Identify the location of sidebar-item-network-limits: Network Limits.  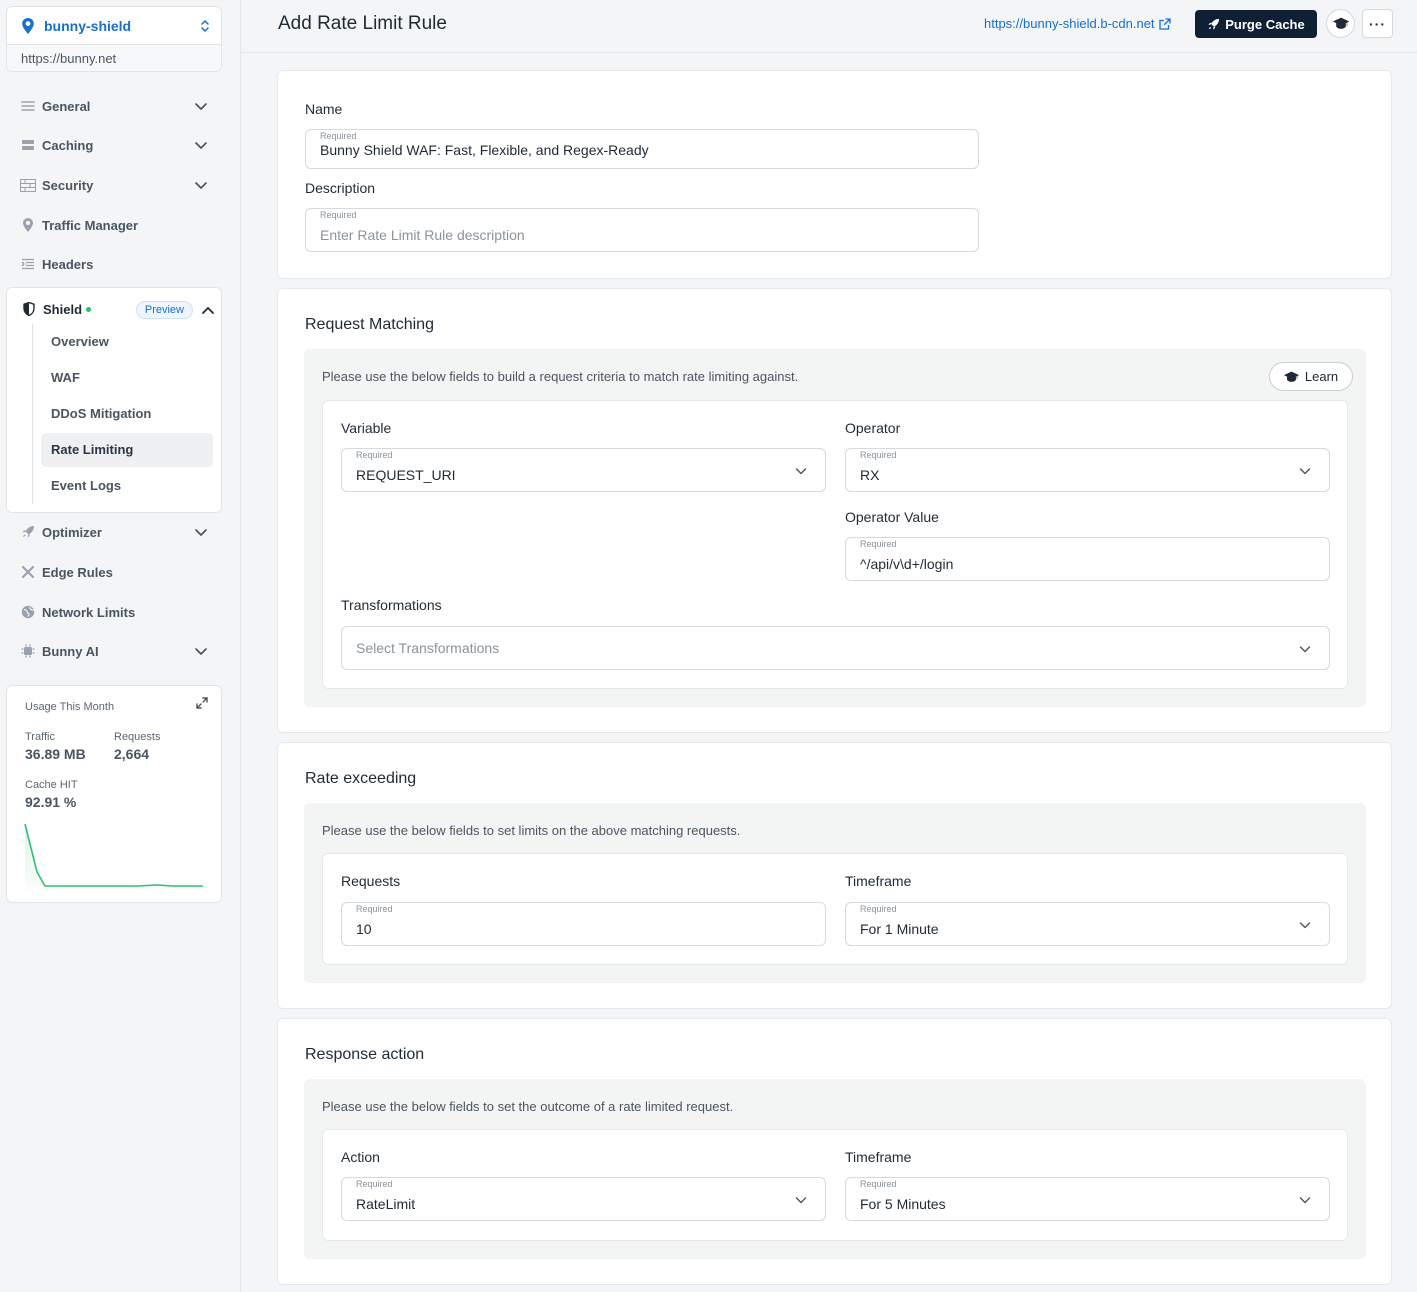
(118, 612).